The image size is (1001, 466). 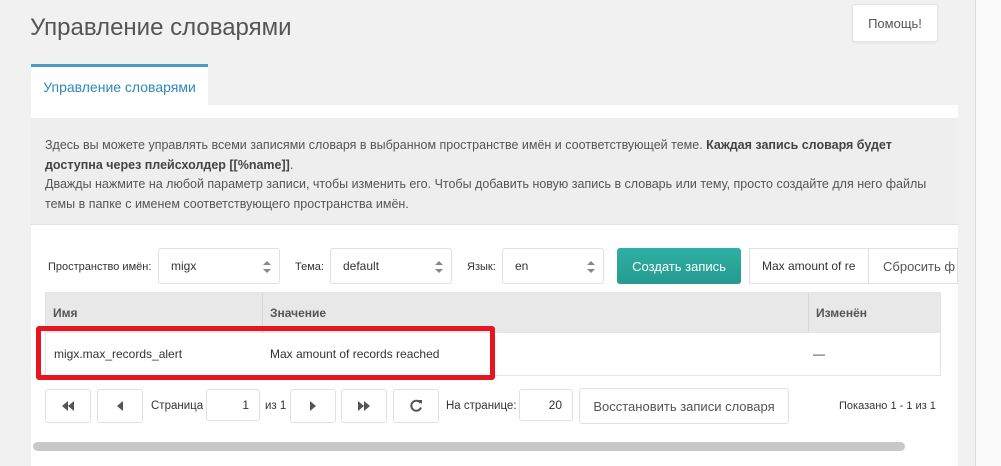 What do you see at coordinates (361, 266) in the screenshot?
I see `theme-value: default` at bounding box center [361, 266].